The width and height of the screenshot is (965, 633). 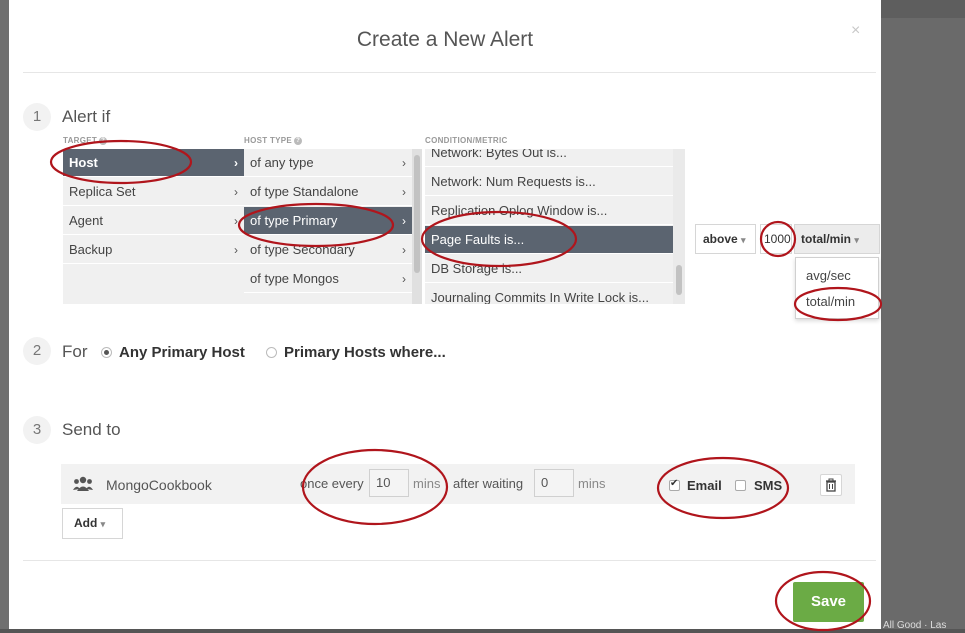 What do you see at coordinates (37, 351) in the screenshot?
I see `step-number-2: 2` at bounding box center [37, 351].